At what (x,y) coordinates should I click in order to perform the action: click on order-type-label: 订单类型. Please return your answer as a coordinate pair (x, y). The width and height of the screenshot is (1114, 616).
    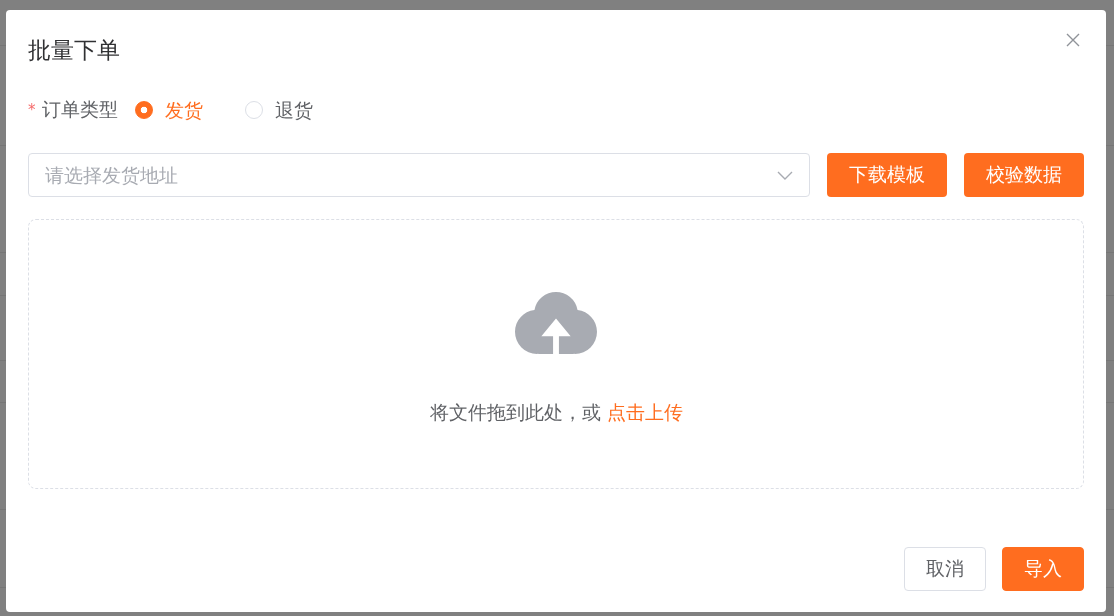
    Looking at the image, I should click on (79, 109).